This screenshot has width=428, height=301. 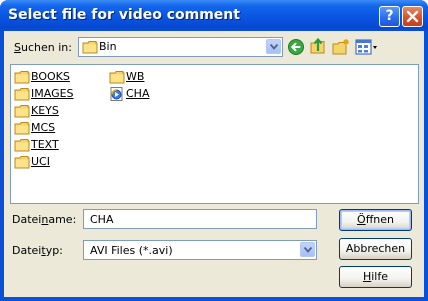 What do you see at coordinates (37, 250) in the screenshot?
I see `file-type-label: Dateityp:` at bounding box center [37, 250].